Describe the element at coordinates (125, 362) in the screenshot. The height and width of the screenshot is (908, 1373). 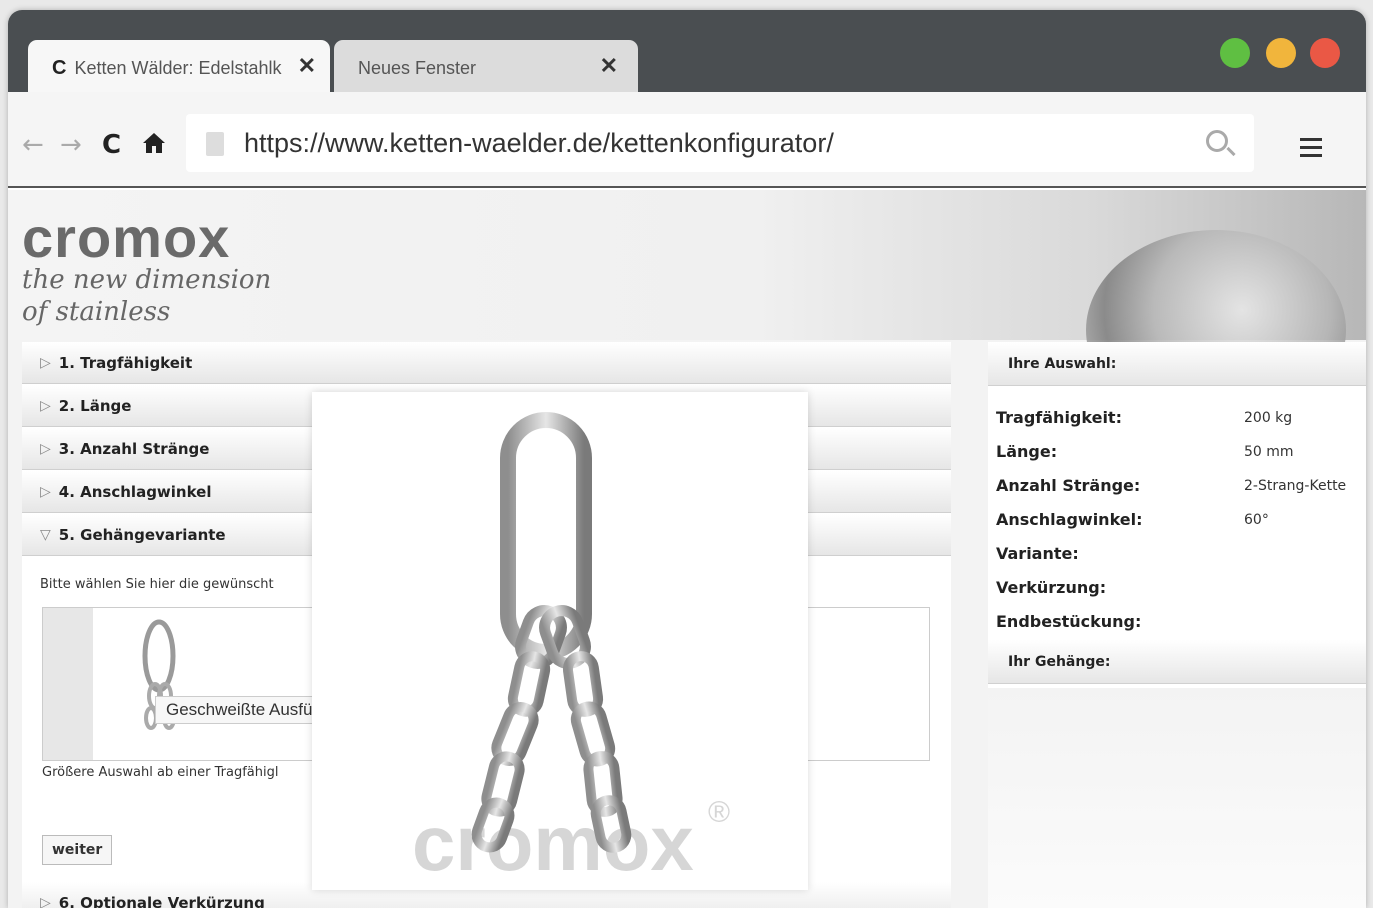
I see `step-label: 1. Tragfähigkeit` at that location.